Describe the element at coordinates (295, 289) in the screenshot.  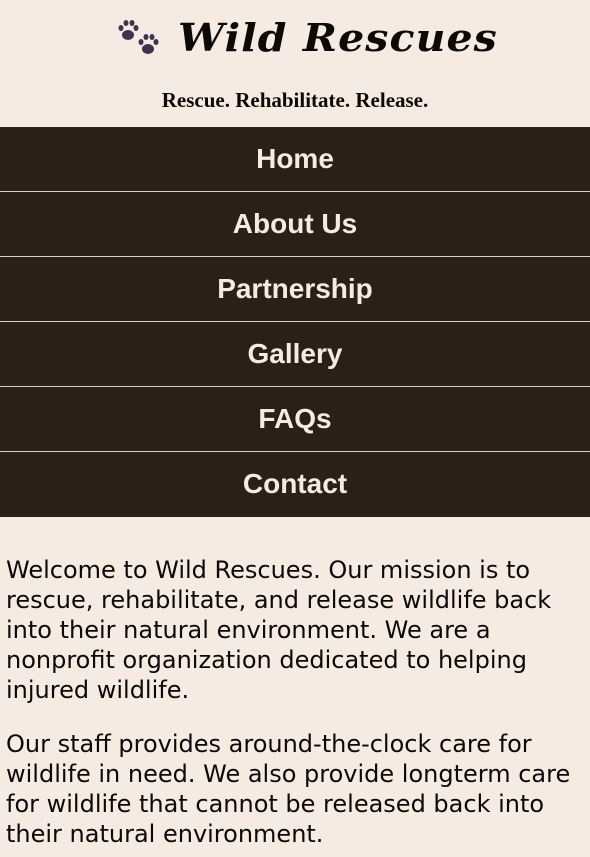
I see `nav-item-partnership: Partnership` at that location.